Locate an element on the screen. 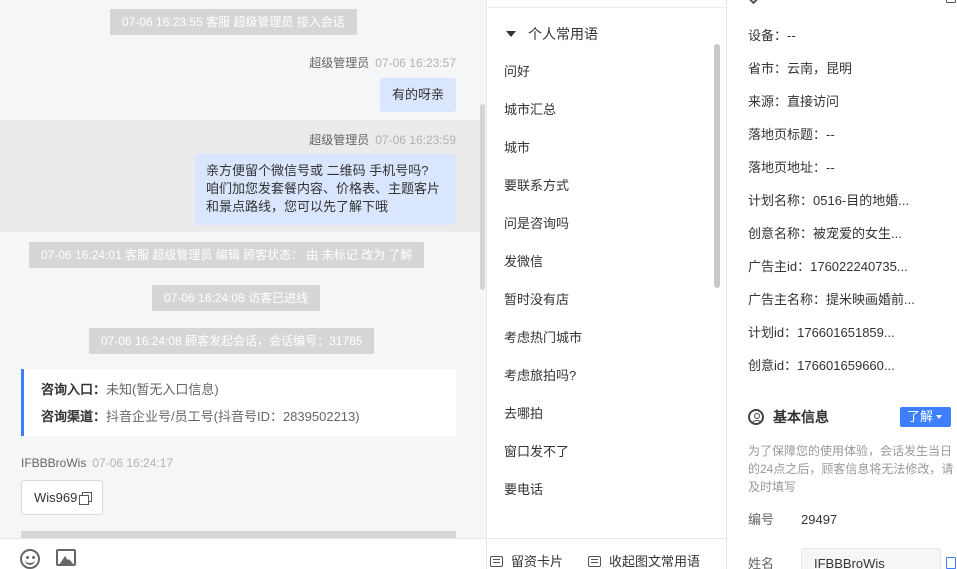 Image resolution: width=957 pixels, height=569 pixels. customer-name-input: IFBBBroWis is located at coordinates (871, 558).